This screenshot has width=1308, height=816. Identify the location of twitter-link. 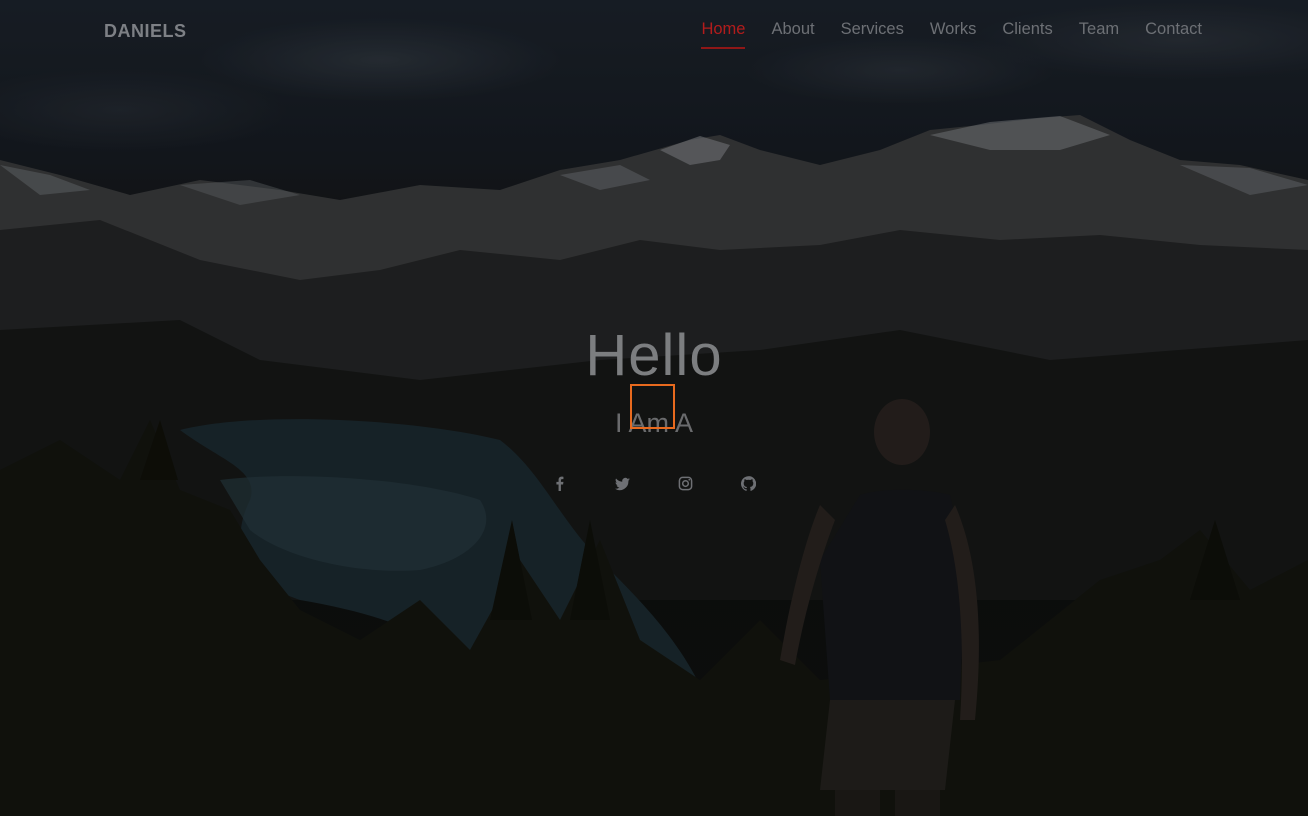
(623, 483).